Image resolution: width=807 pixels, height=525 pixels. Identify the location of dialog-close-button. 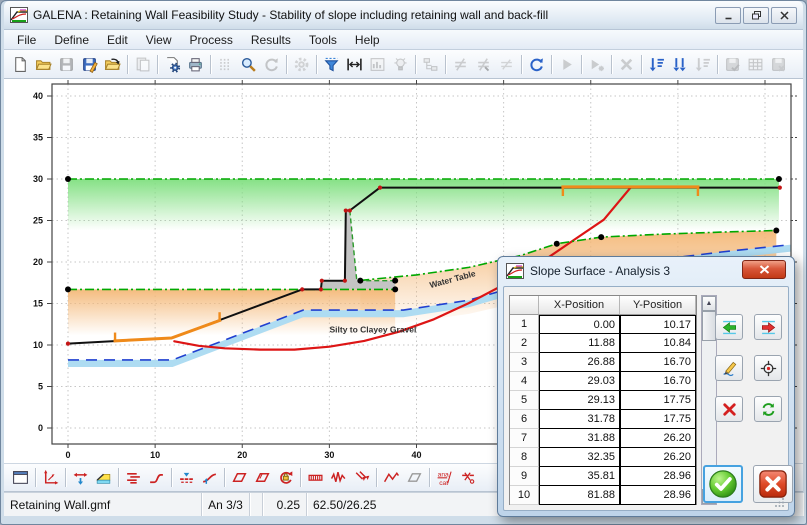
(764, 269).